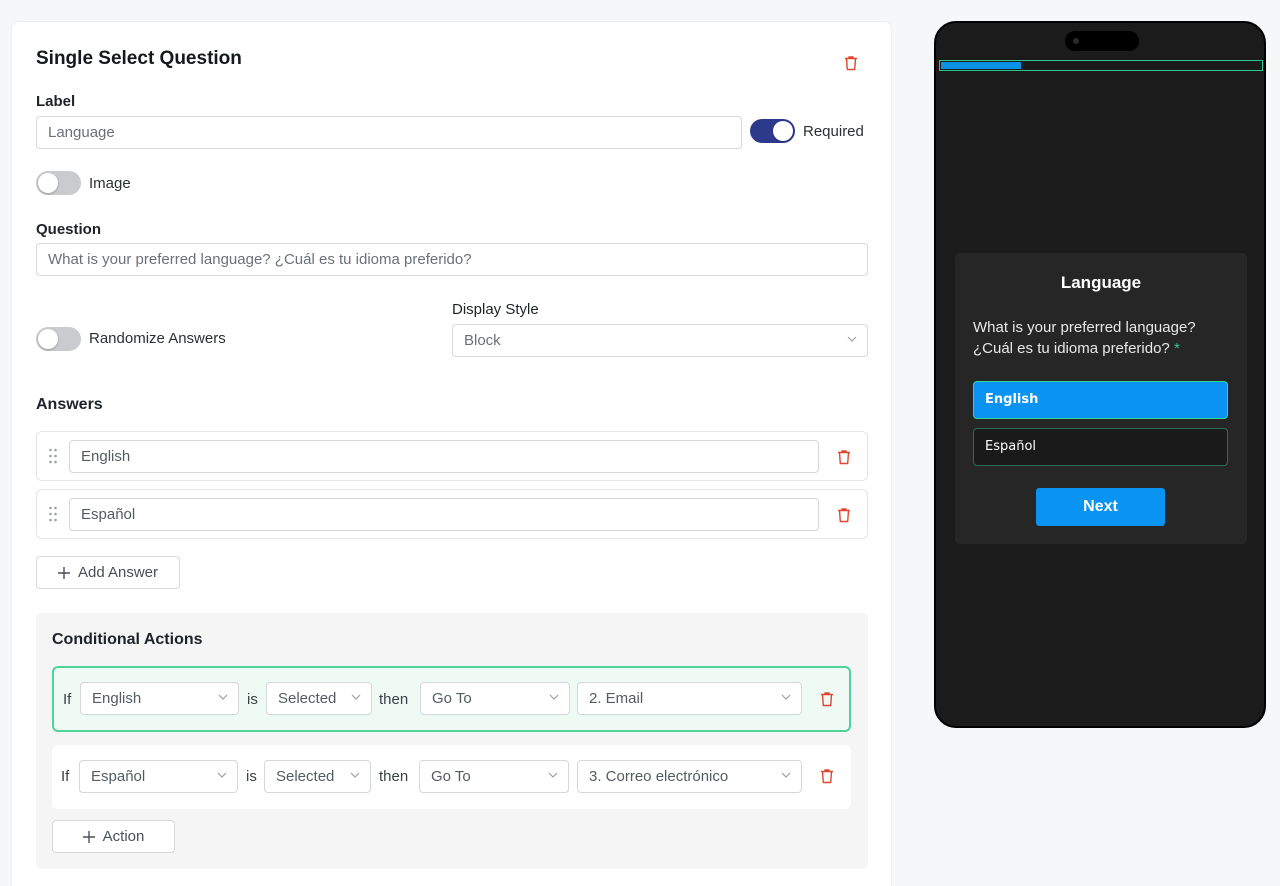  I want to click on camera-icon, so click(1076, 41).